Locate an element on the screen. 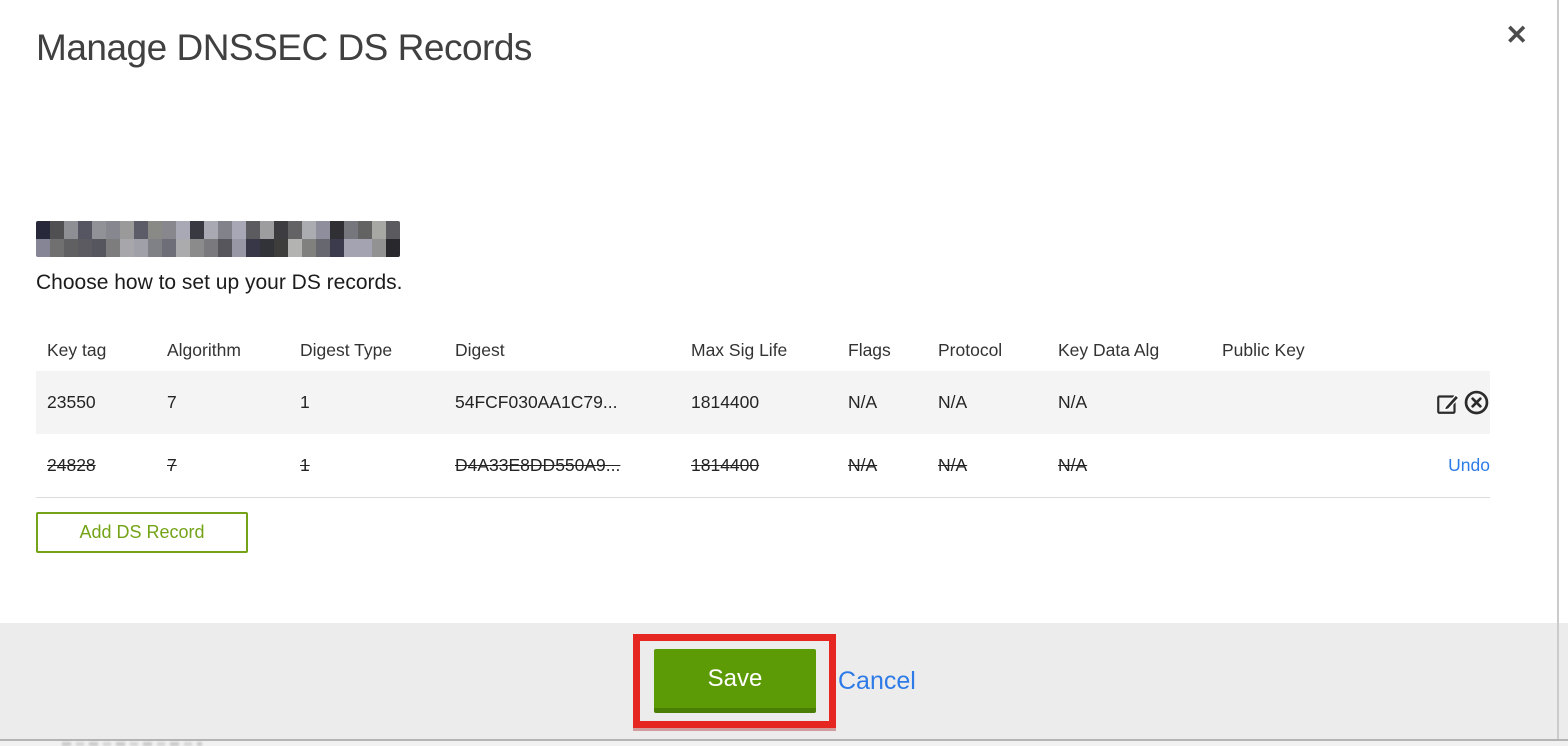 The width and height of the screenshot is (1568, 746). add-ds-record-button: Add DS Record is located at coordinates (142, 532).